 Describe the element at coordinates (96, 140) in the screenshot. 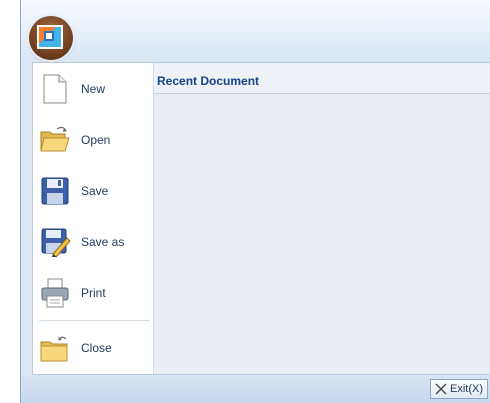

I see `menu-item-label: Open` at that location.